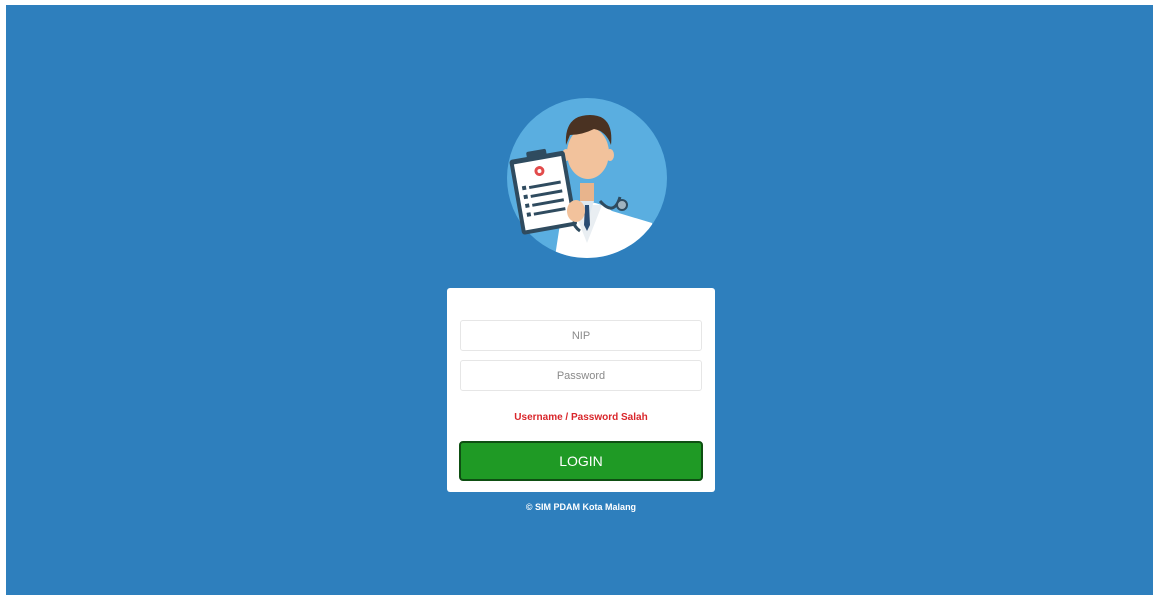  Describe the element at coordinates (581, 507) in the screenshot. I see `footer-copyright: © SIM PDAM Kota Malang` at that location.